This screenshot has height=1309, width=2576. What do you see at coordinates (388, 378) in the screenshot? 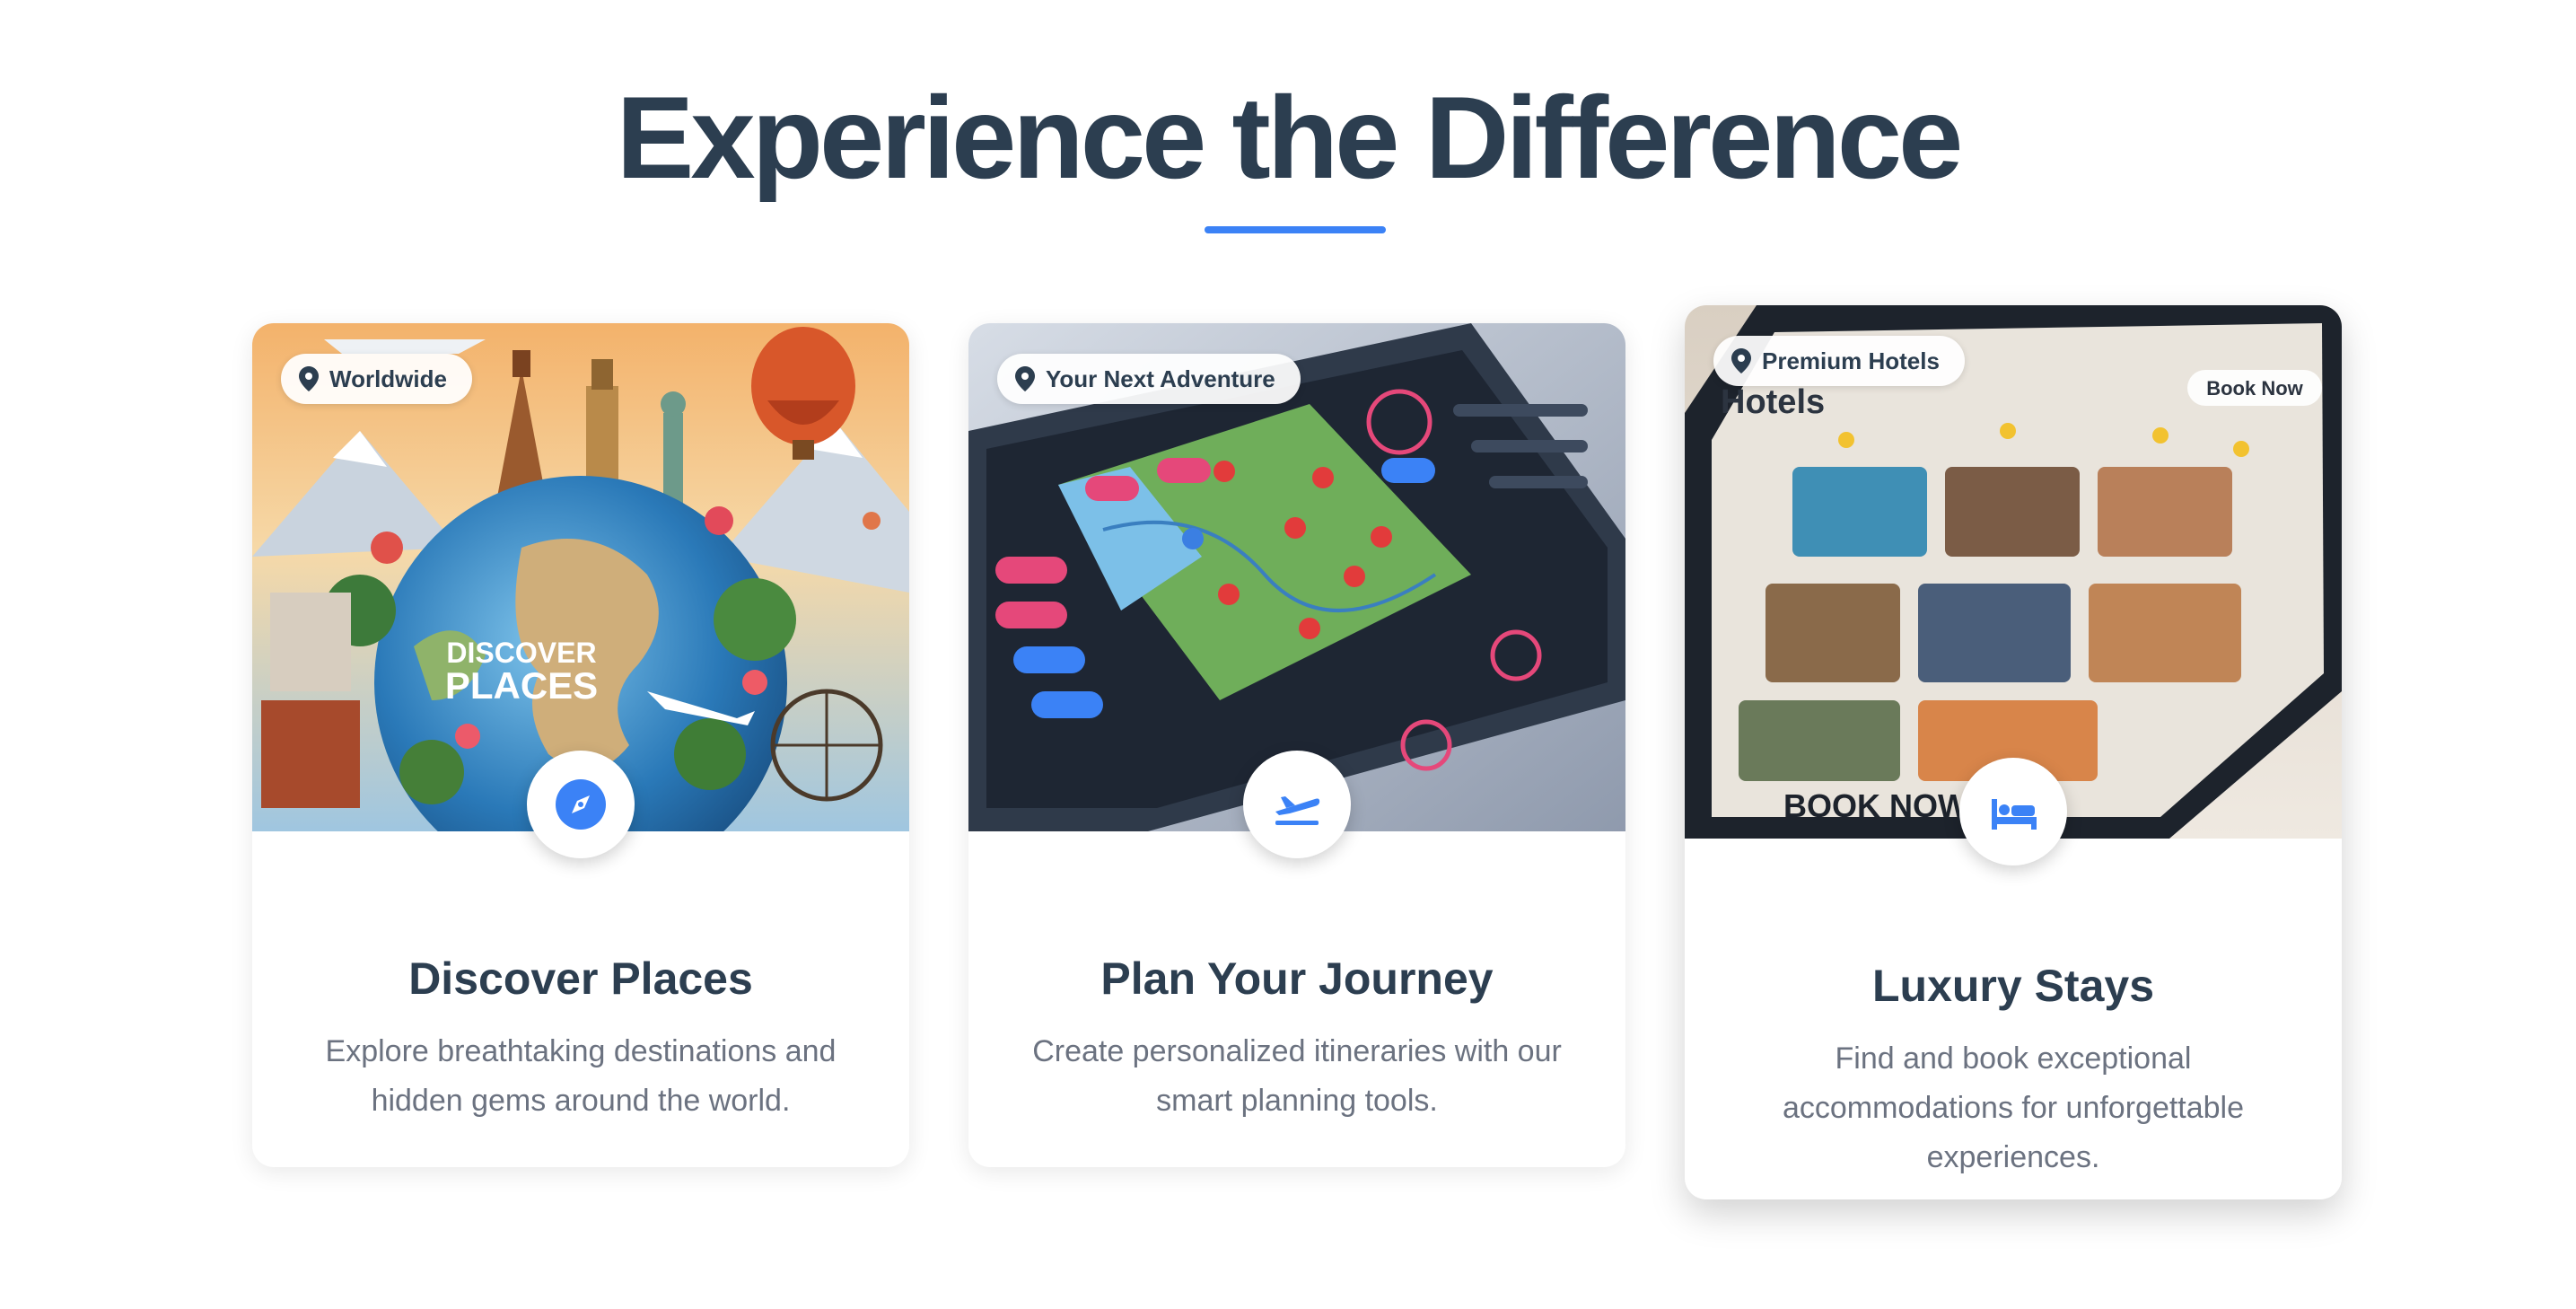
I see `badge-label: Worldwide` at bounding box center [388, 378].